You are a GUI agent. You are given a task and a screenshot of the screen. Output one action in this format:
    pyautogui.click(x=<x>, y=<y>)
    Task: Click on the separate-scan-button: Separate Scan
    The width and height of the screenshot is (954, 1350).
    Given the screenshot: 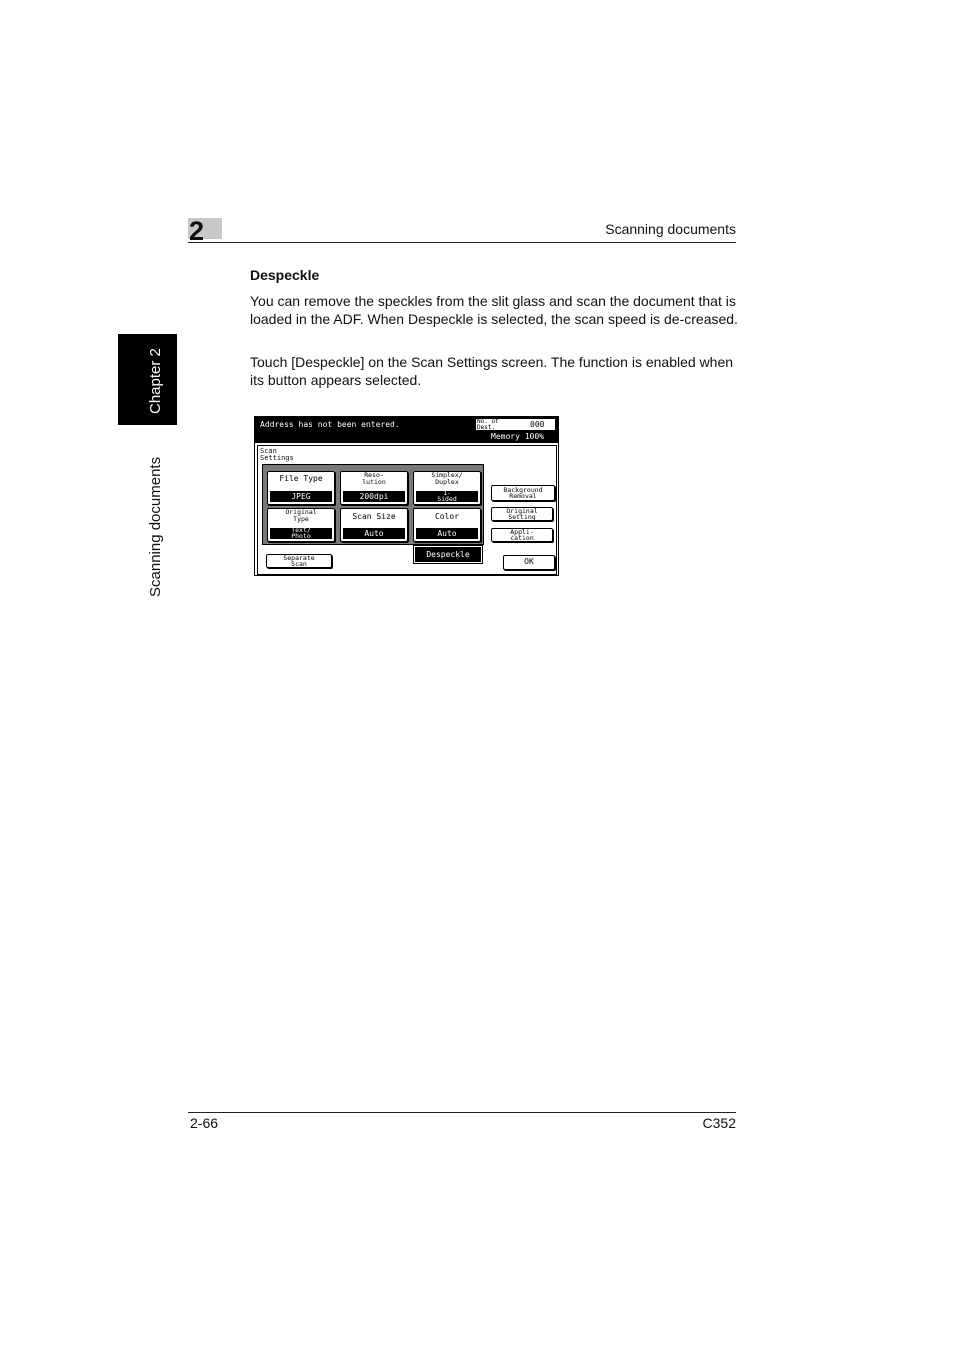 What is the action you would take?
    pyautogui.click(x=299, y=561)
    